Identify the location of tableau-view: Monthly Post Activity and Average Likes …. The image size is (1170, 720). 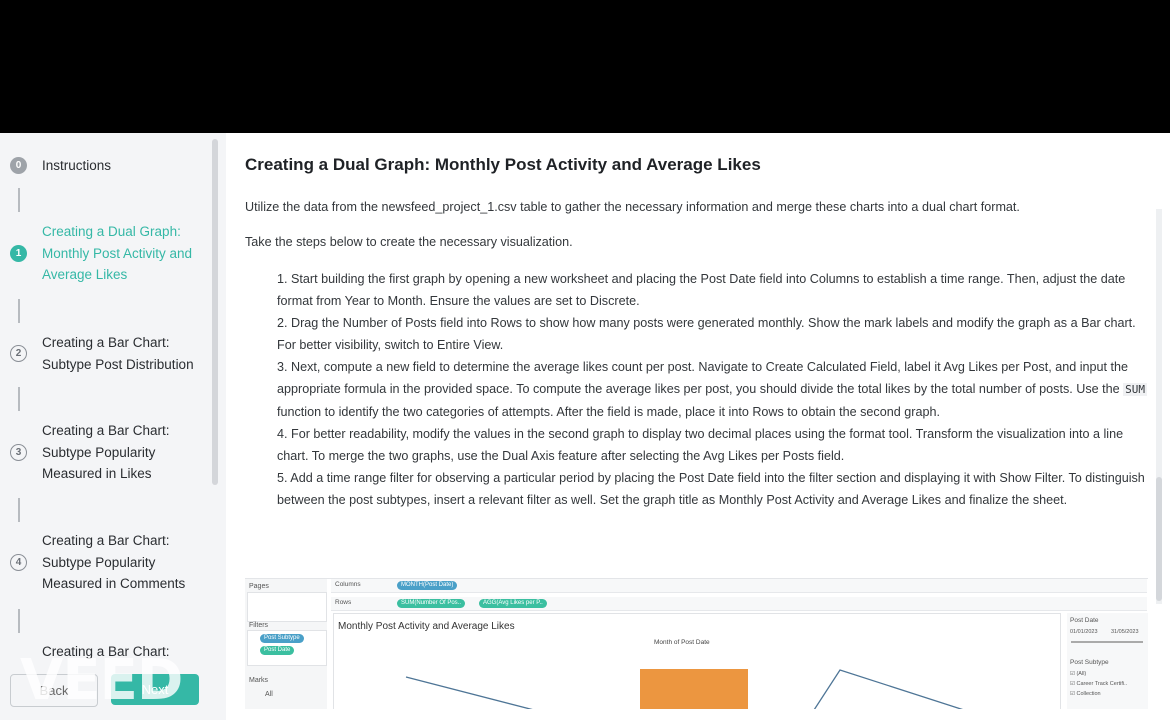
(697, 661).